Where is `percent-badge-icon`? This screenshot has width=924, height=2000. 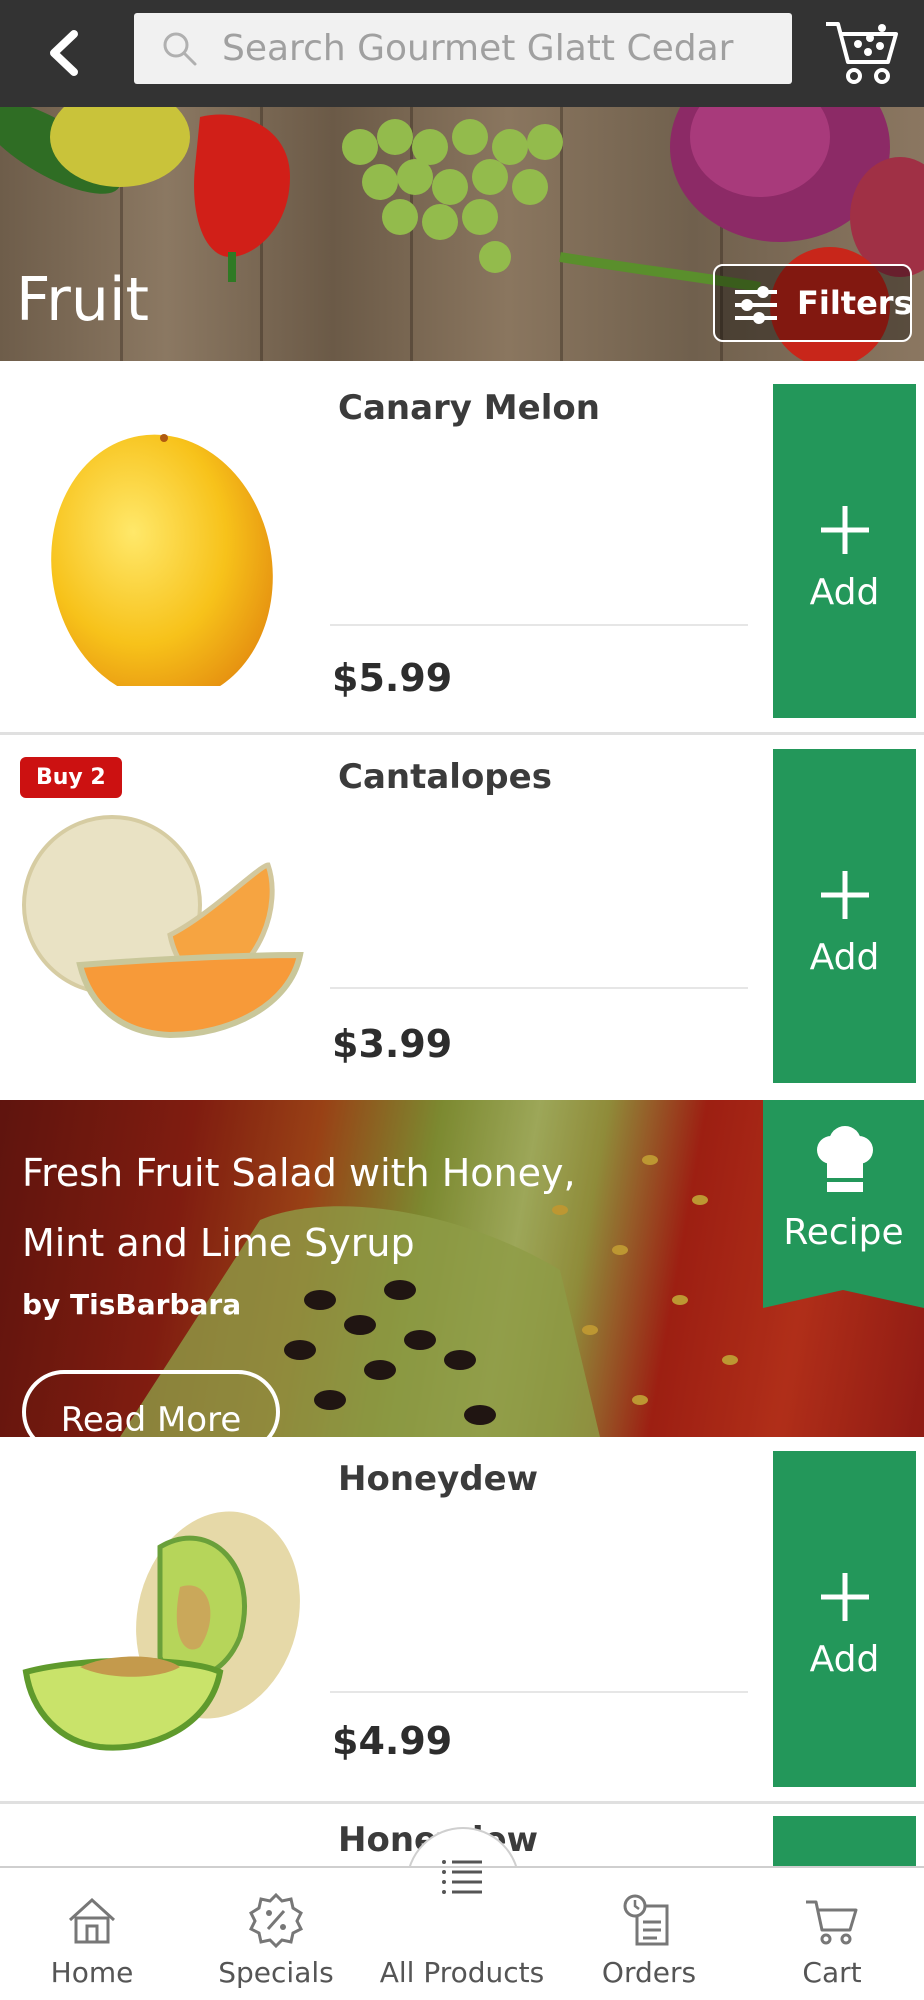
percent-badge-icon is located at coordinates (276, 1920).